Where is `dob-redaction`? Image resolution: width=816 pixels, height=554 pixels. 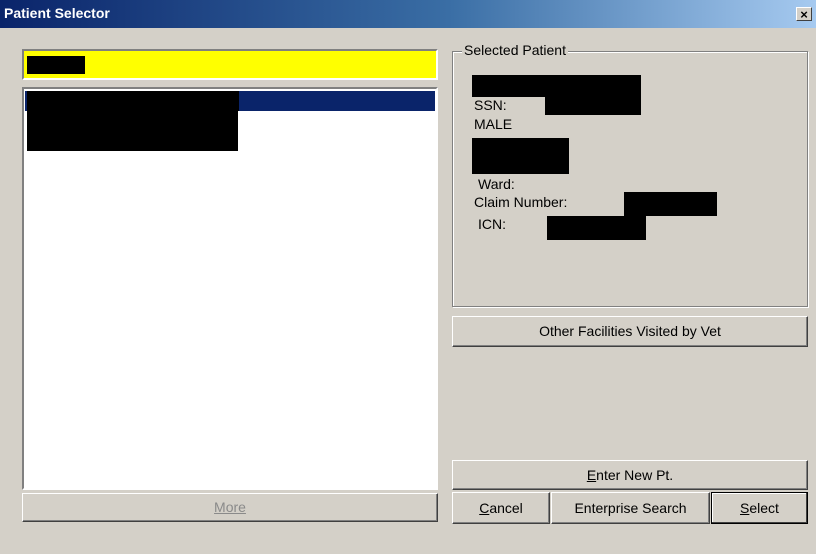
dob-redaction is located at coordinates (520, 156).